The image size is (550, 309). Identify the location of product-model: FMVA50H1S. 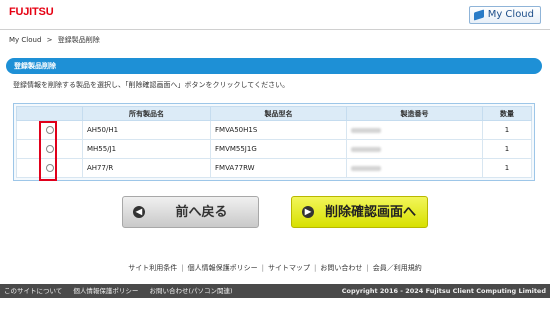
(278, 130).